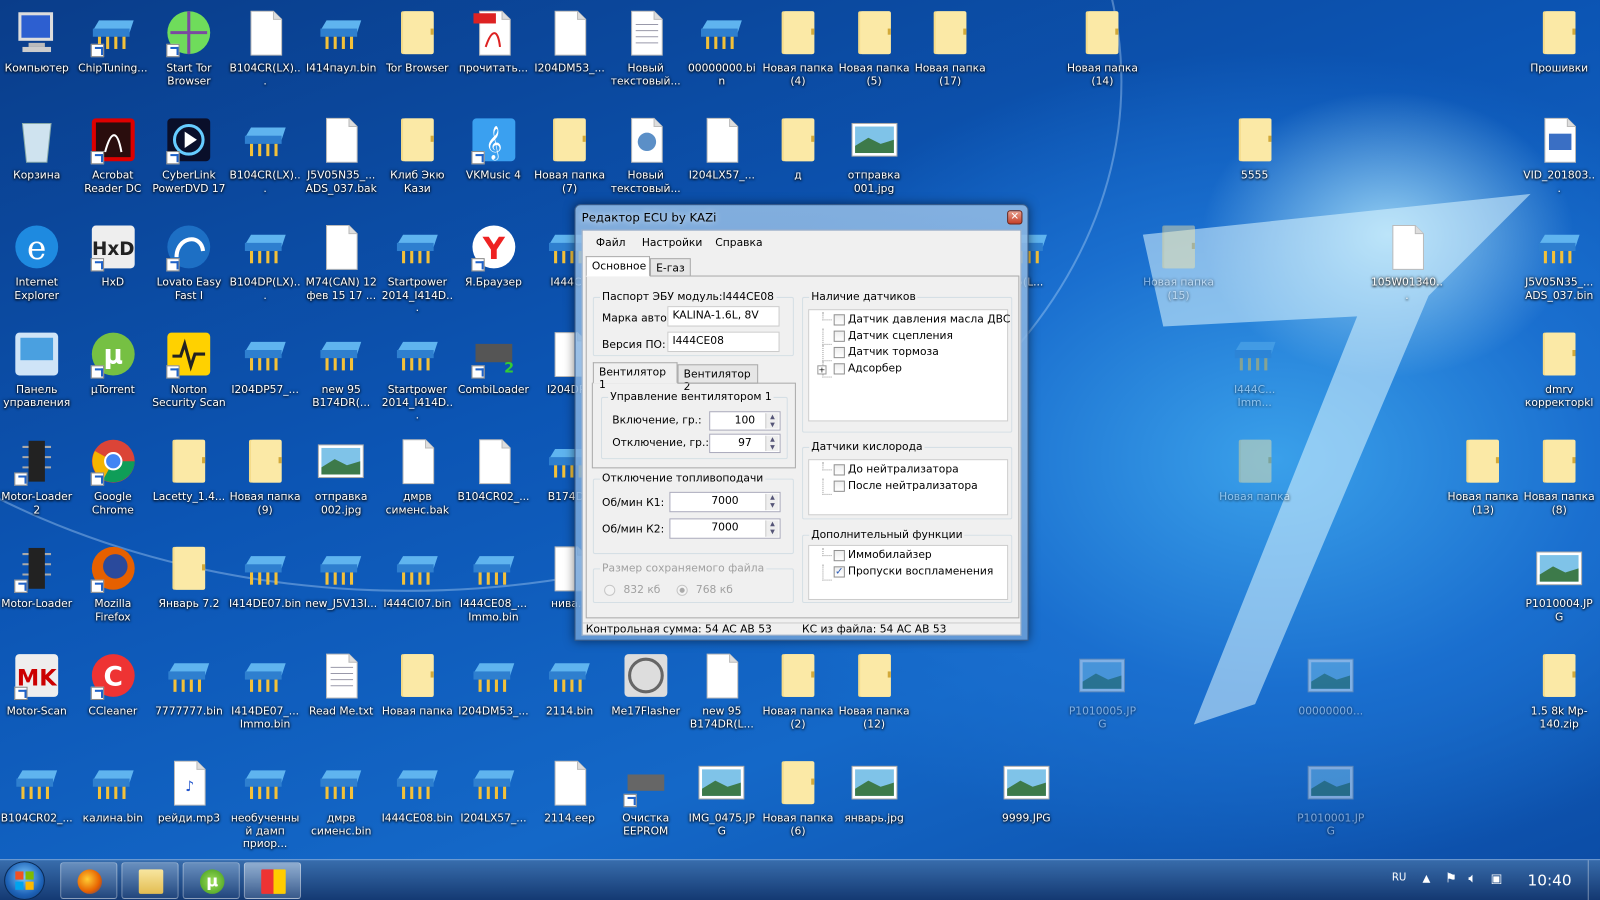  Describe the element at coordinates (913, 486) in the screenshot. I see `checkbox-label: После нейтрализатора` at that location.